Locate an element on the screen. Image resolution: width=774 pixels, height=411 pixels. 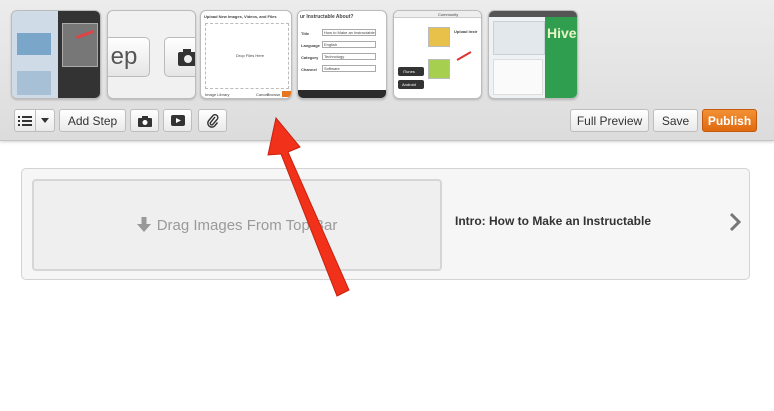
thumb3-browse: Browse is located at coordinates (274, 94).